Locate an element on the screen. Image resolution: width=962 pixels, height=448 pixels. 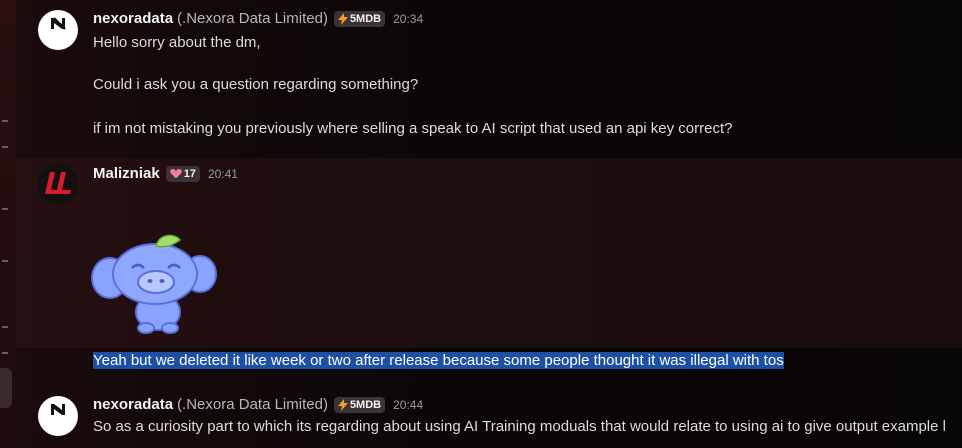
username: Malizniak is located at coordinates (126, 173).